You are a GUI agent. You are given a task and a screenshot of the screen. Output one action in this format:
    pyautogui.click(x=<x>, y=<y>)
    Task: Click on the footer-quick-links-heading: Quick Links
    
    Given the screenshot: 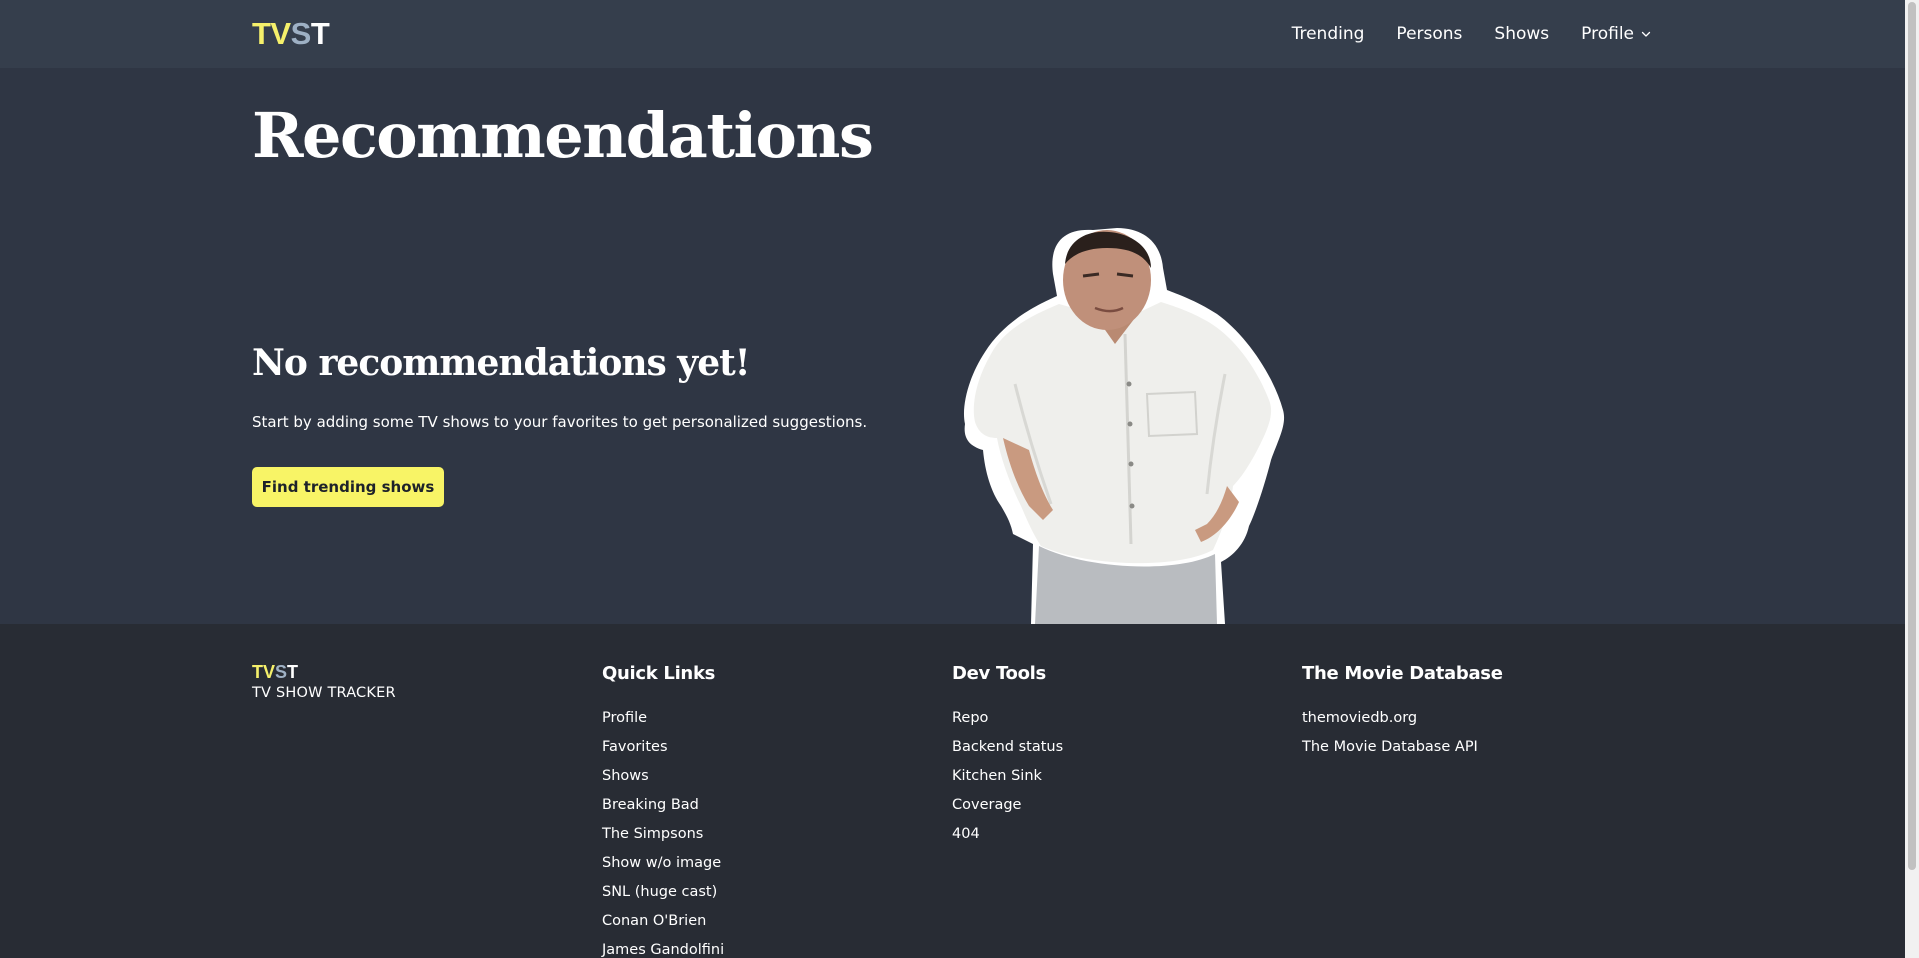 What is the action you would take?
    pyautogui.click(x=659, y=673)
    